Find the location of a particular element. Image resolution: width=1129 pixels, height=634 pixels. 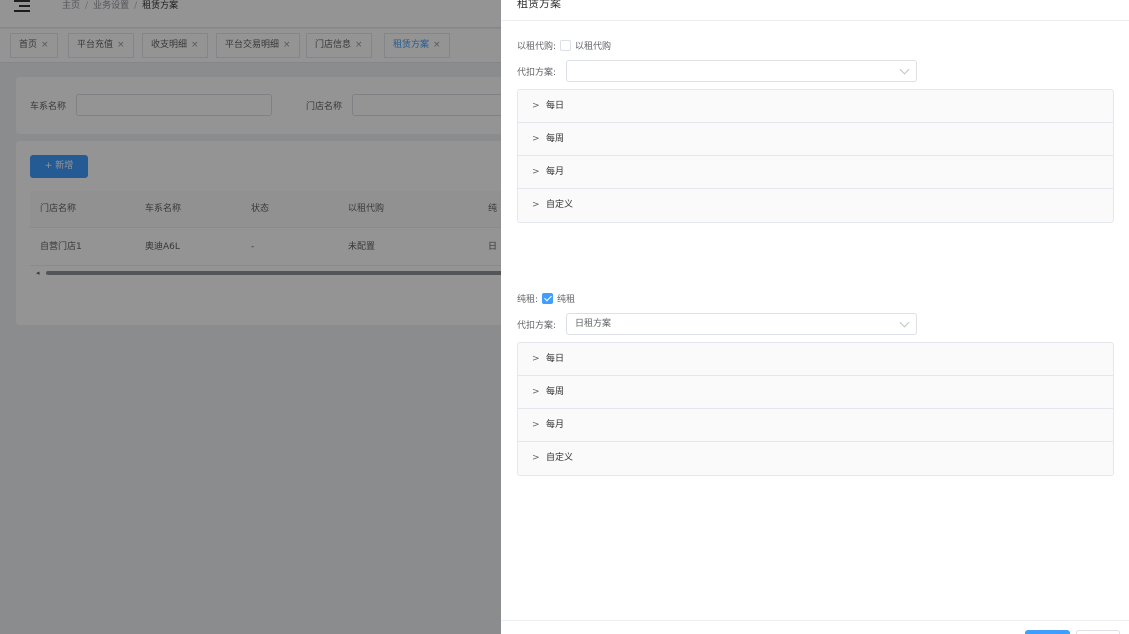

pure-lease-checkbox-label: 纯租 is located at coordinates (566, 300).